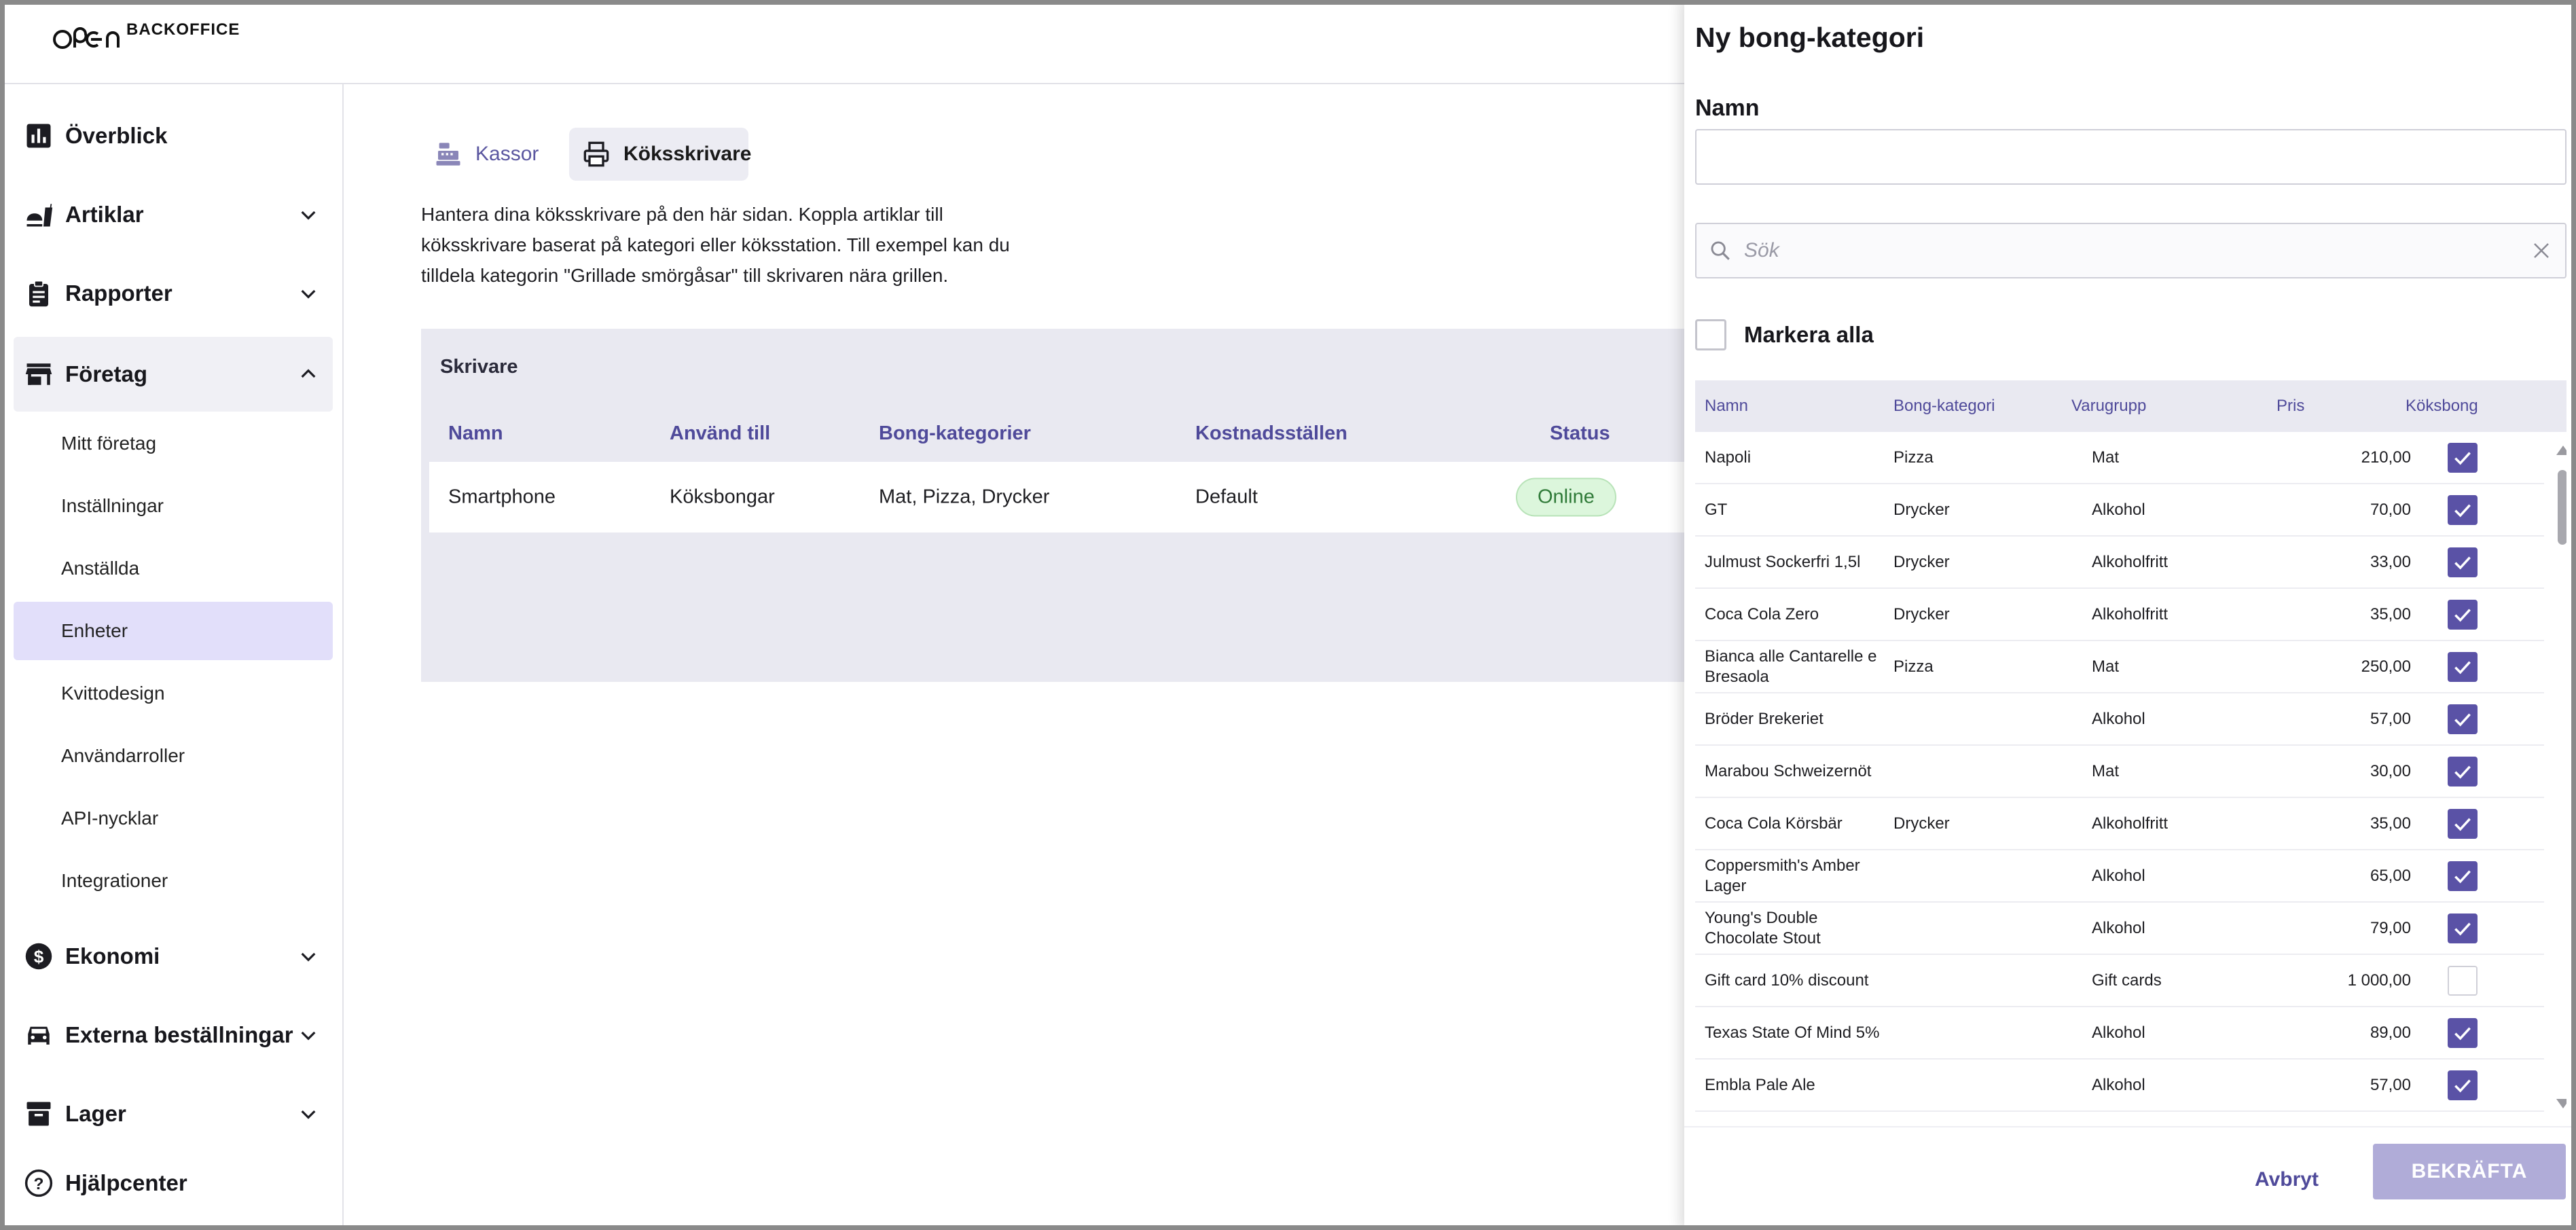 This screenshot has width=2576, height=1230. Describe the element at coordinates (308, 957) in the screenshot. I see `chevron-down-icon` at that location.